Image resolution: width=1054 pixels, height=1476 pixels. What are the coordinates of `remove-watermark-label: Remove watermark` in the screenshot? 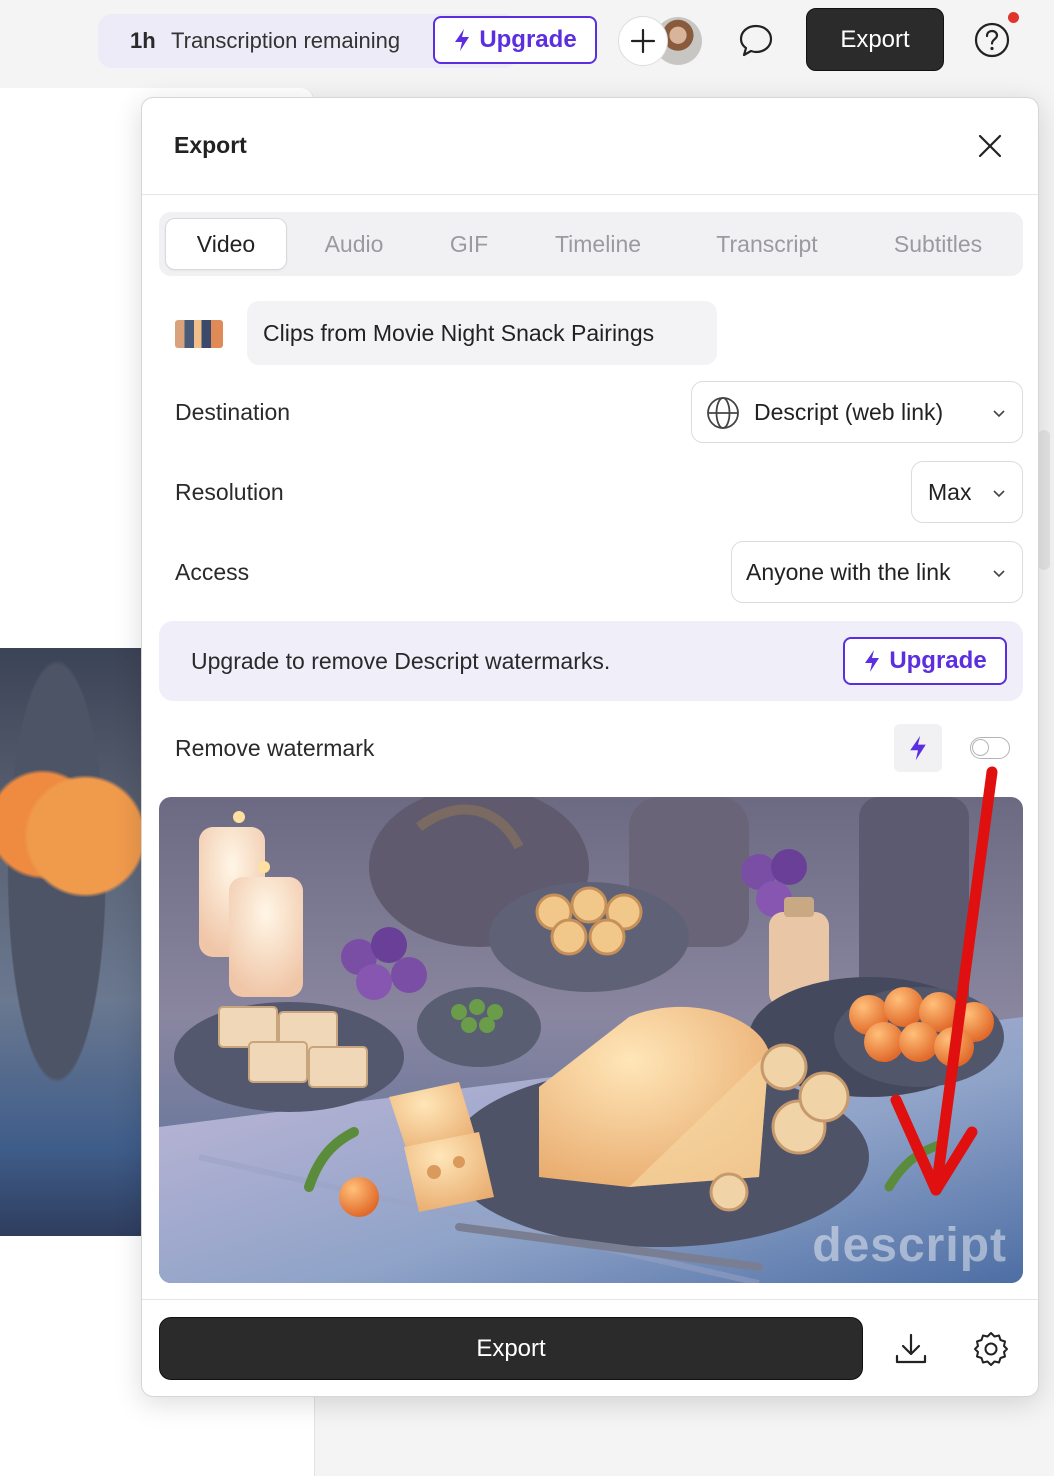 It's located at (275, 748).